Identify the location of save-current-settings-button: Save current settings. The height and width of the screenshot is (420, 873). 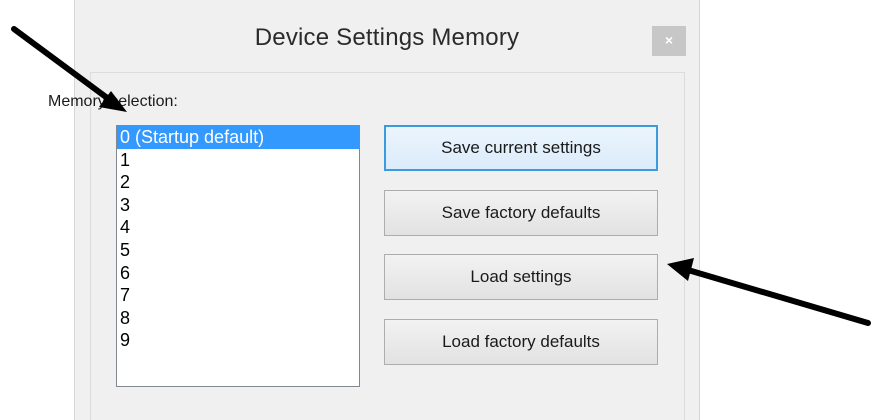
(521, 148).